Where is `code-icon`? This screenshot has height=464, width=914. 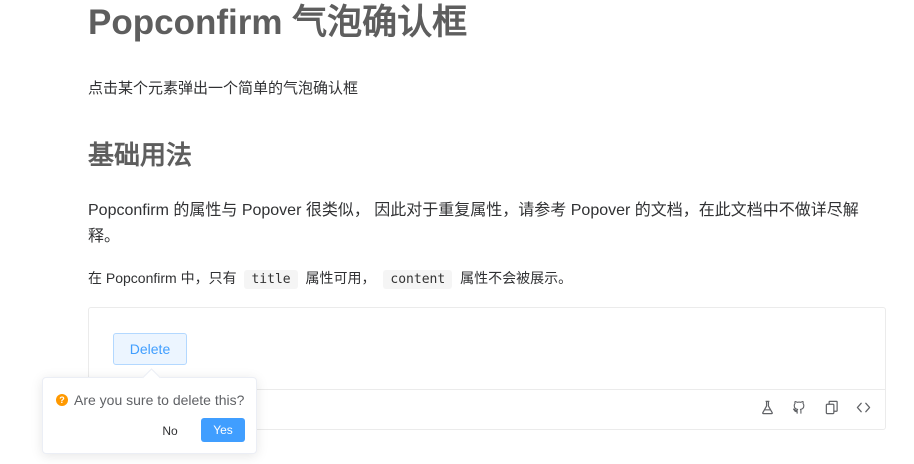
code-icon is located at coordinates (863, 407).